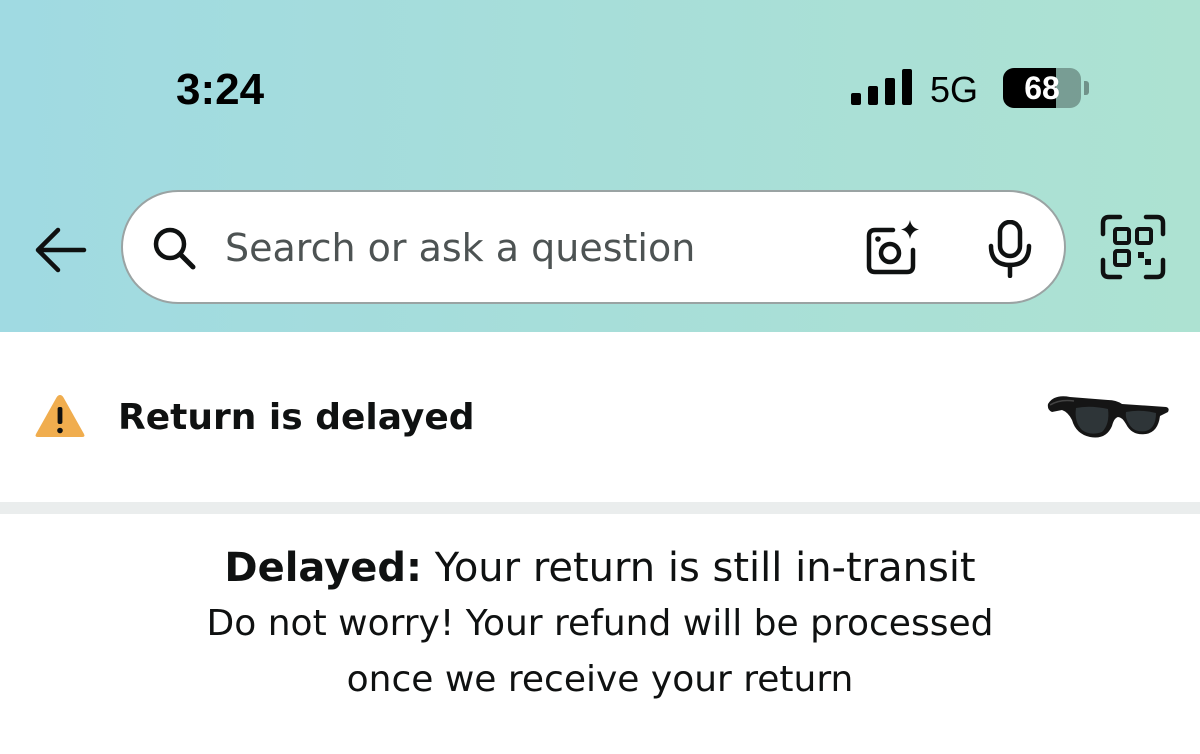  Describe the element at coordinates (1010, 249) in the screenshot. I see `microphone-icon` at that location.